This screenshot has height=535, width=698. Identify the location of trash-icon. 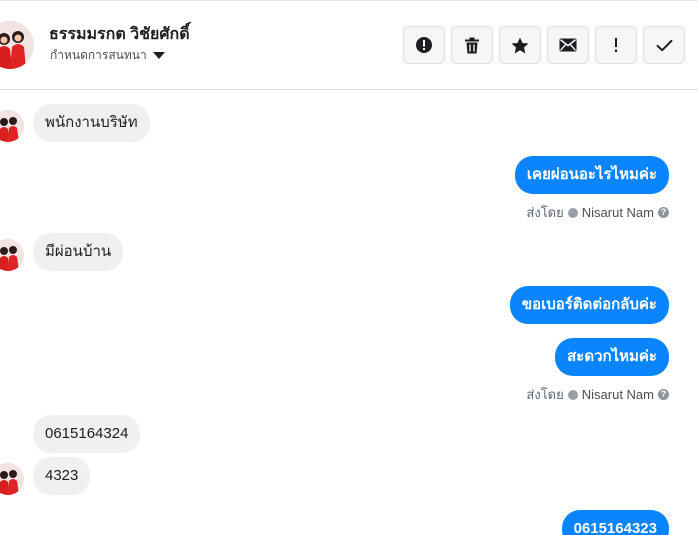
(472, 45).